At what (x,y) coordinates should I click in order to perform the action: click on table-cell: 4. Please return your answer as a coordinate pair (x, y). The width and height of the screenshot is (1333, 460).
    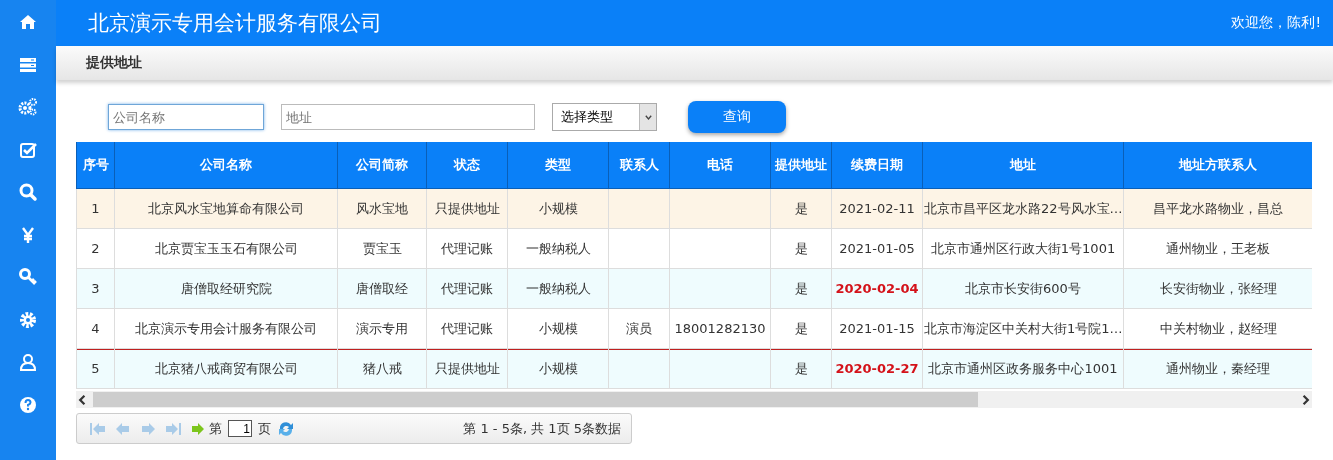
    Looking at the image, I should click on (95, 328).